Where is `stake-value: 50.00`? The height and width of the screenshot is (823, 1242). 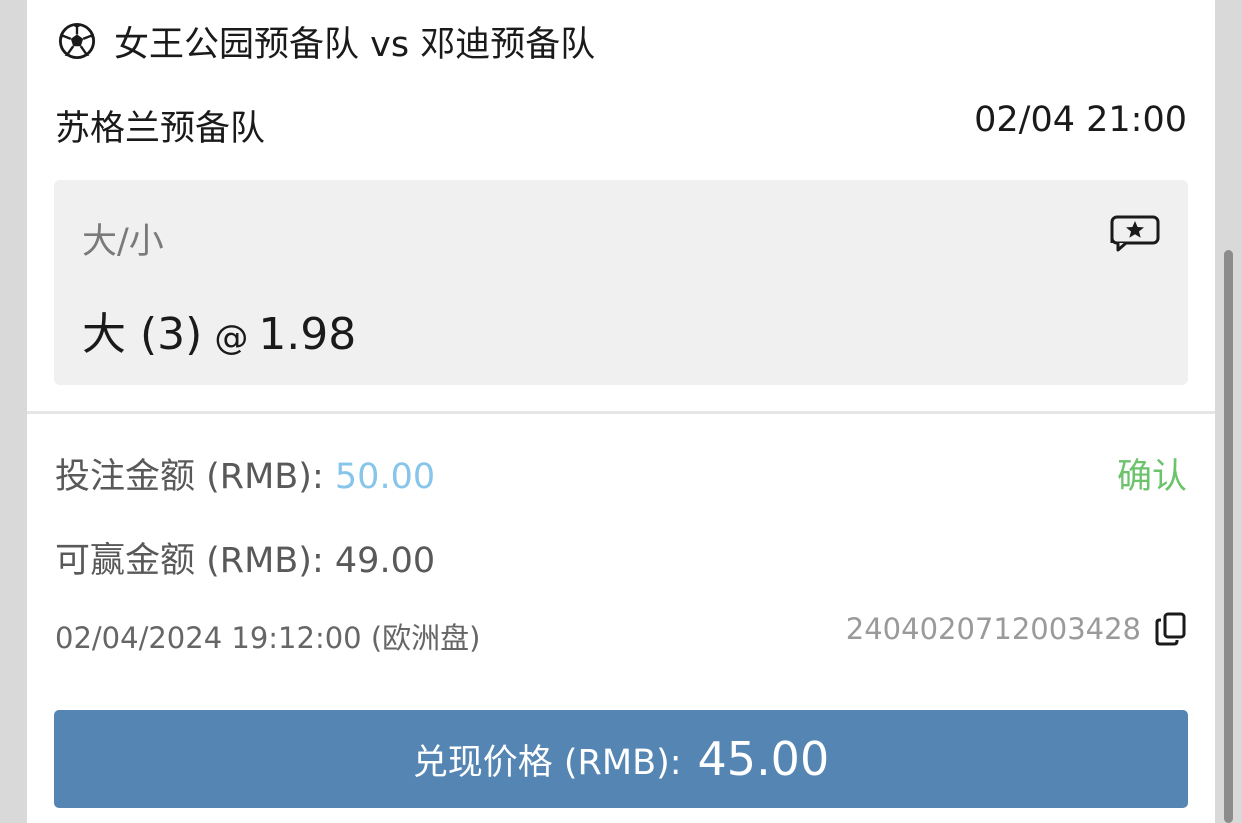
stake-value: 50.00 is located at coordinates (385, 477).